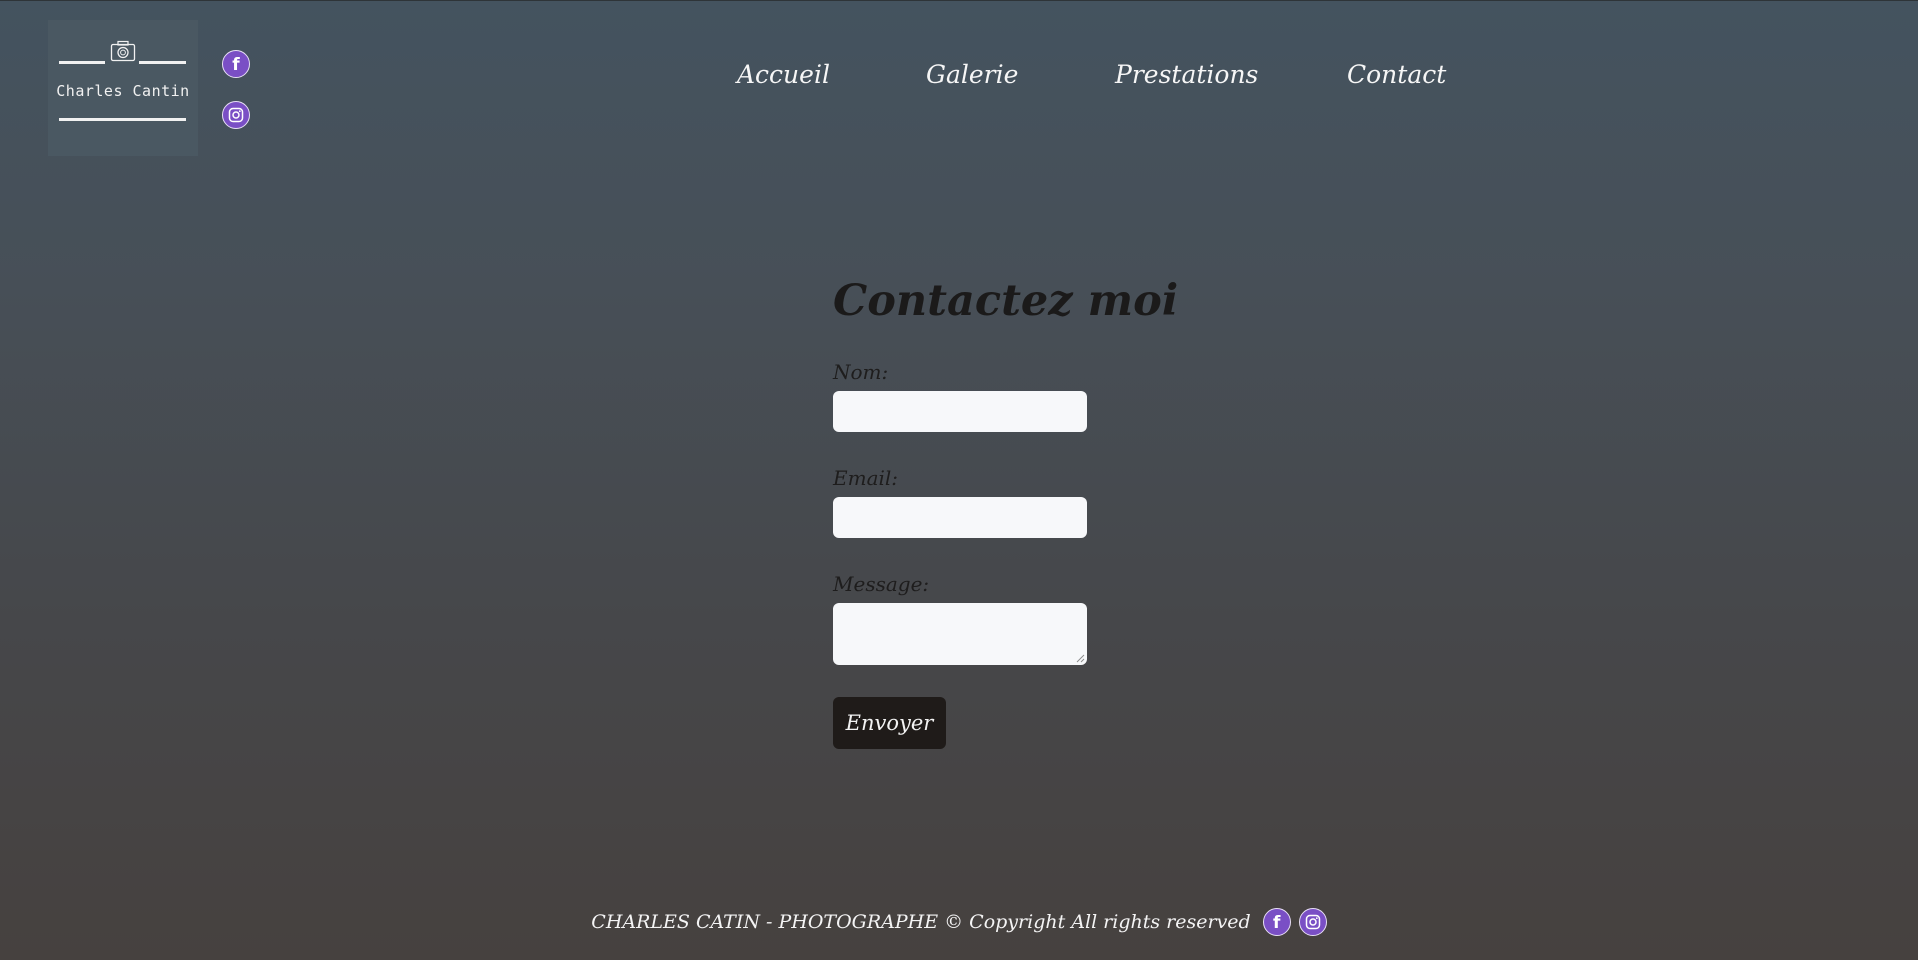 The height and width of the screenshot is (960, 1918). I want to click on email-label: Email:, so click(866, 478).